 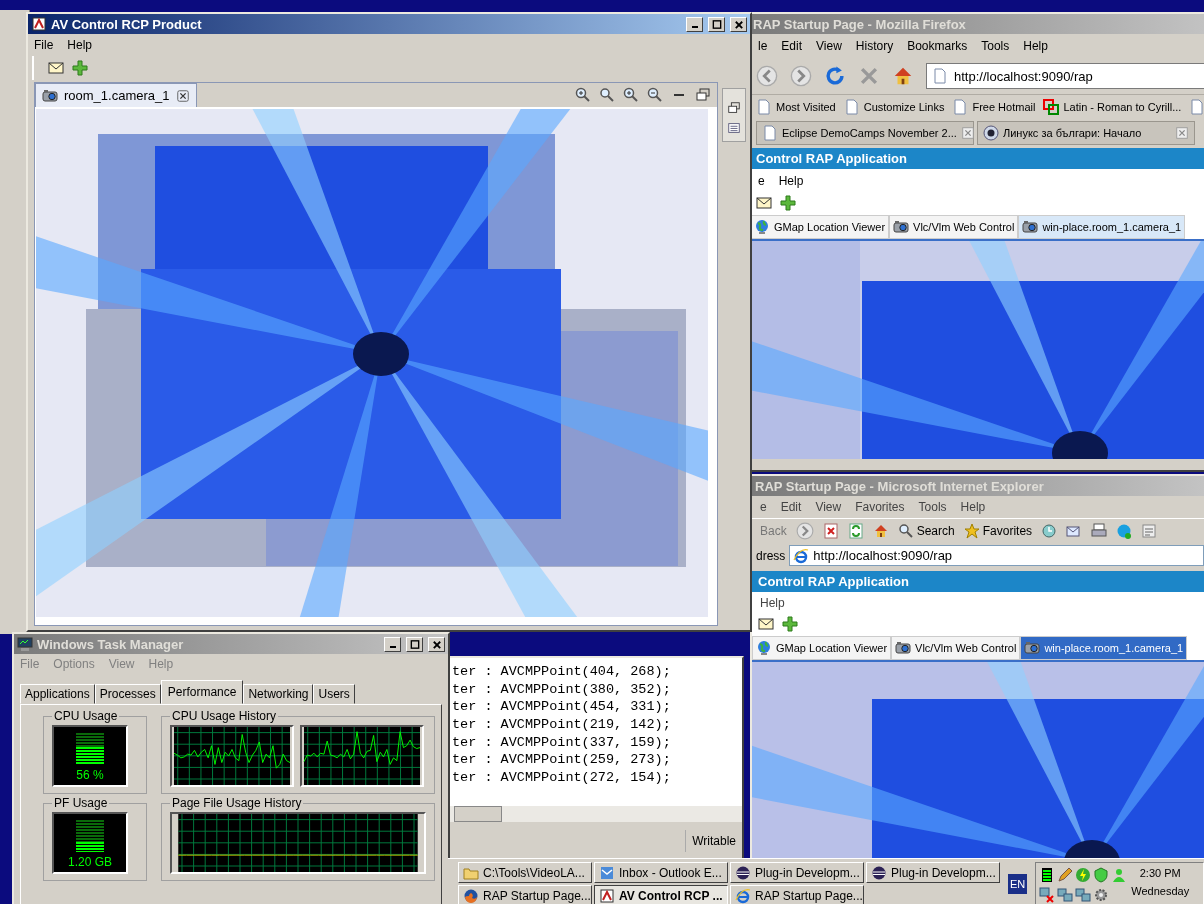 What do you see at coordinates (1018, 884) in the screenshot?
I see `language-indicator: EN` at bounding box center [1018, 884].